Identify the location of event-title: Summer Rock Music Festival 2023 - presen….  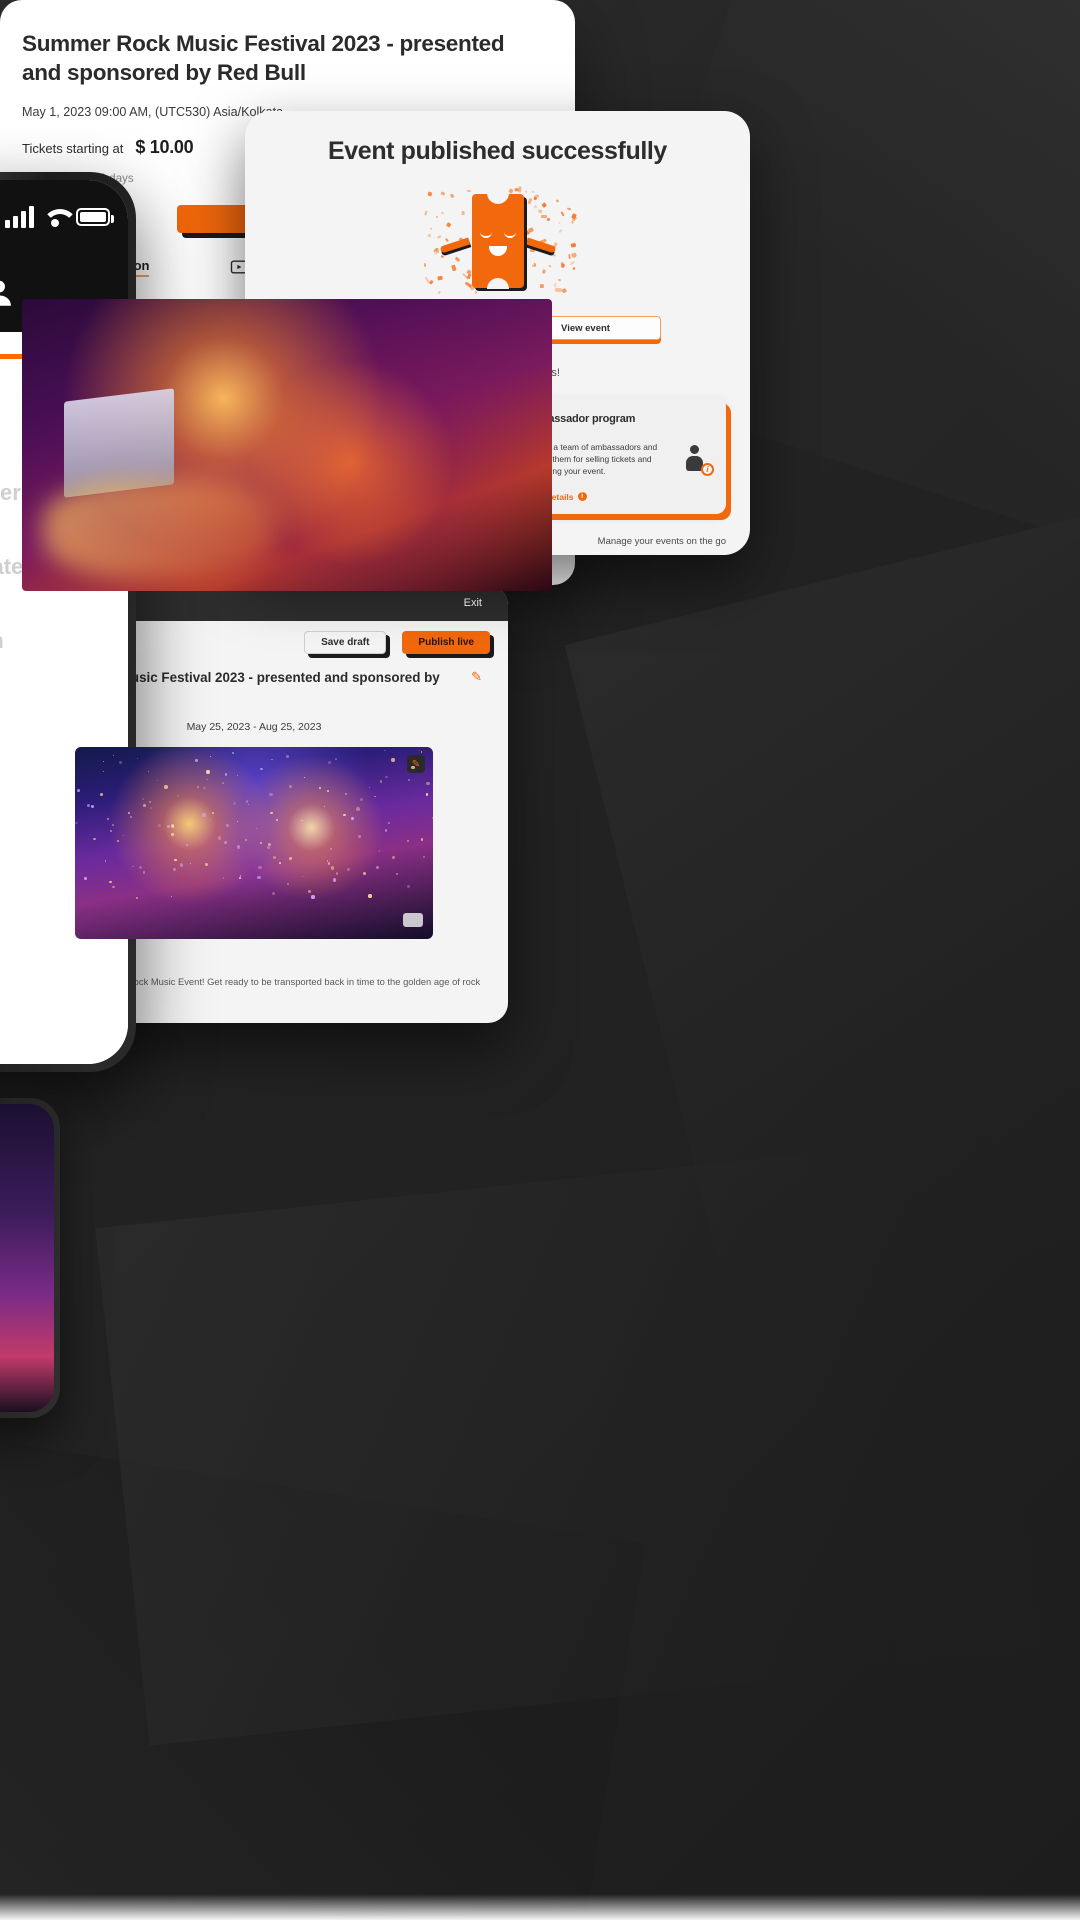
(263, 58).